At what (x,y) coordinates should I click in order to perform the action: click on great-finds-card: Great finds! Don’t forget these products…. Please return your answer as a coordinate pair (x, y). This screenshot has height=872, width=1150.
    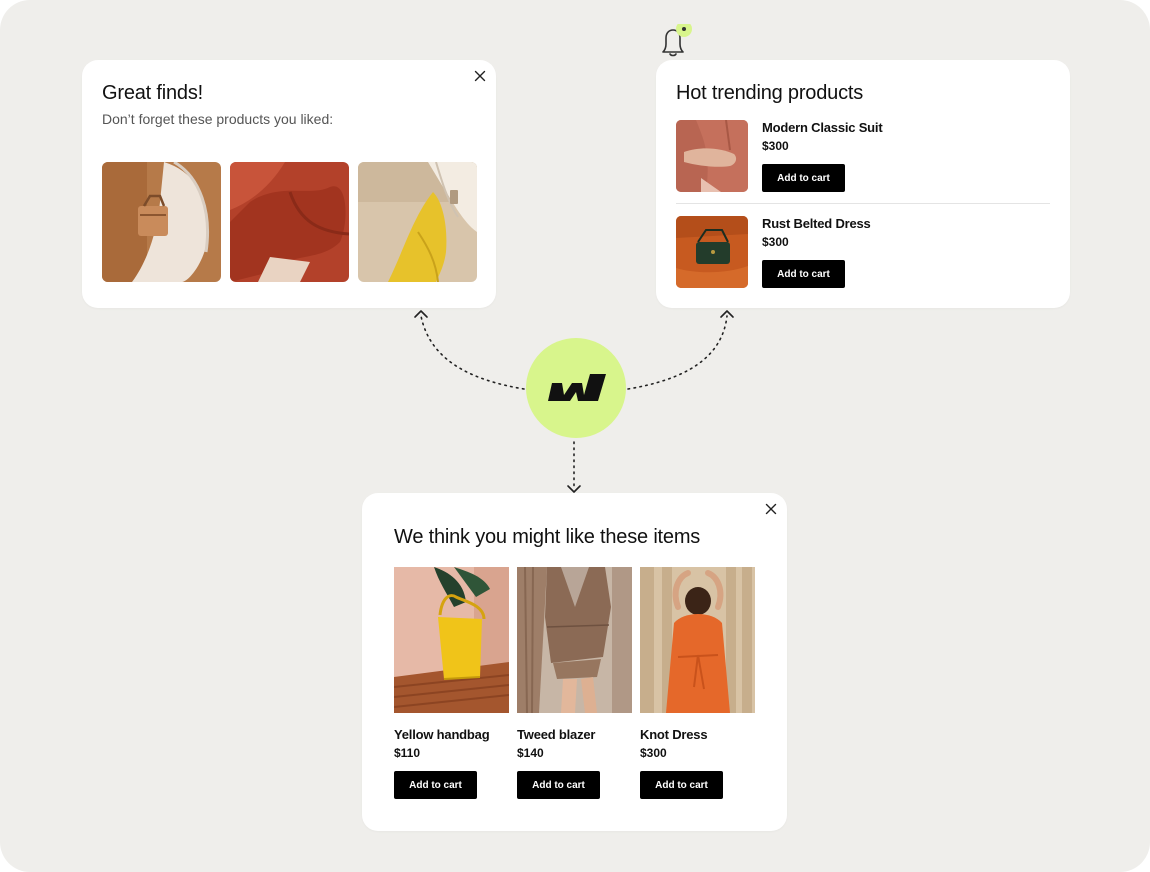
    Looking at the image, I should click on (289, 184).